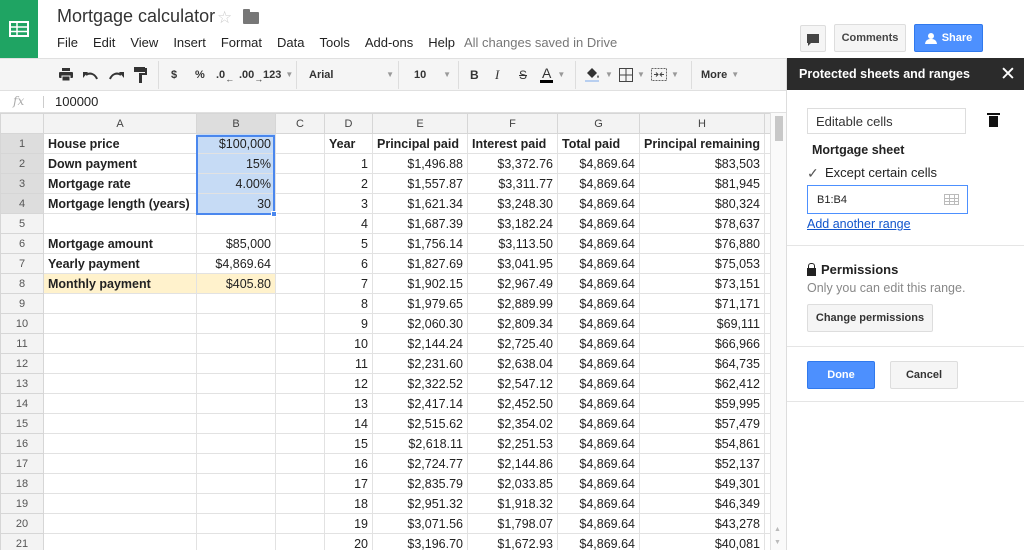 The width and height of the screenshot is (1024, 550). Describe the element at coordinates (22, 243) in the screenshot. I see `row-header: 6` at that location.